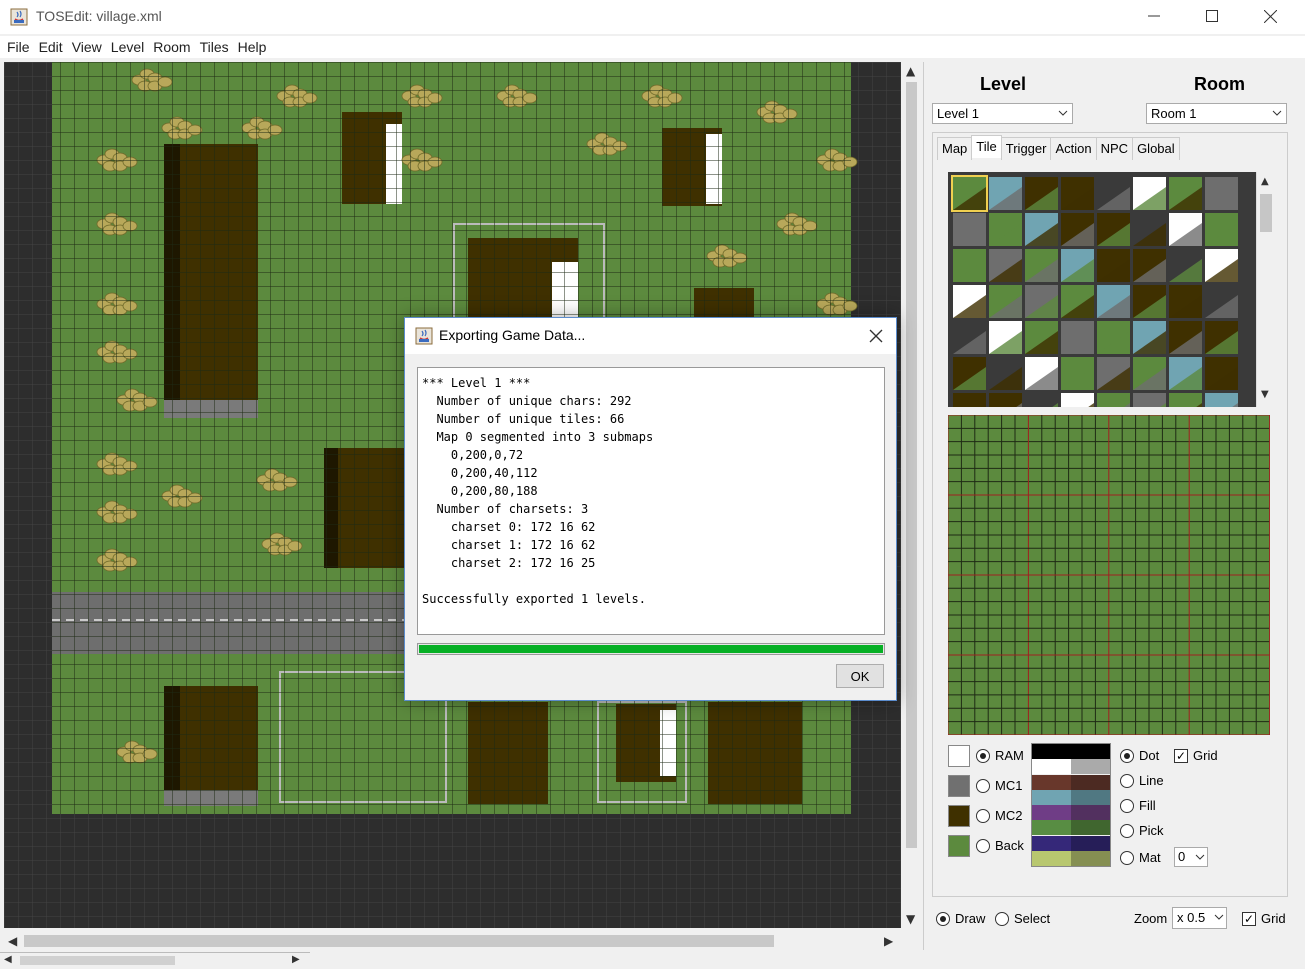 The width and height of the screenshot is (1305, 969). What do you see at coordinates (1216, 113) in the screenshot?
I see `room-select: Room 1` at bounding box center [1216, 113].